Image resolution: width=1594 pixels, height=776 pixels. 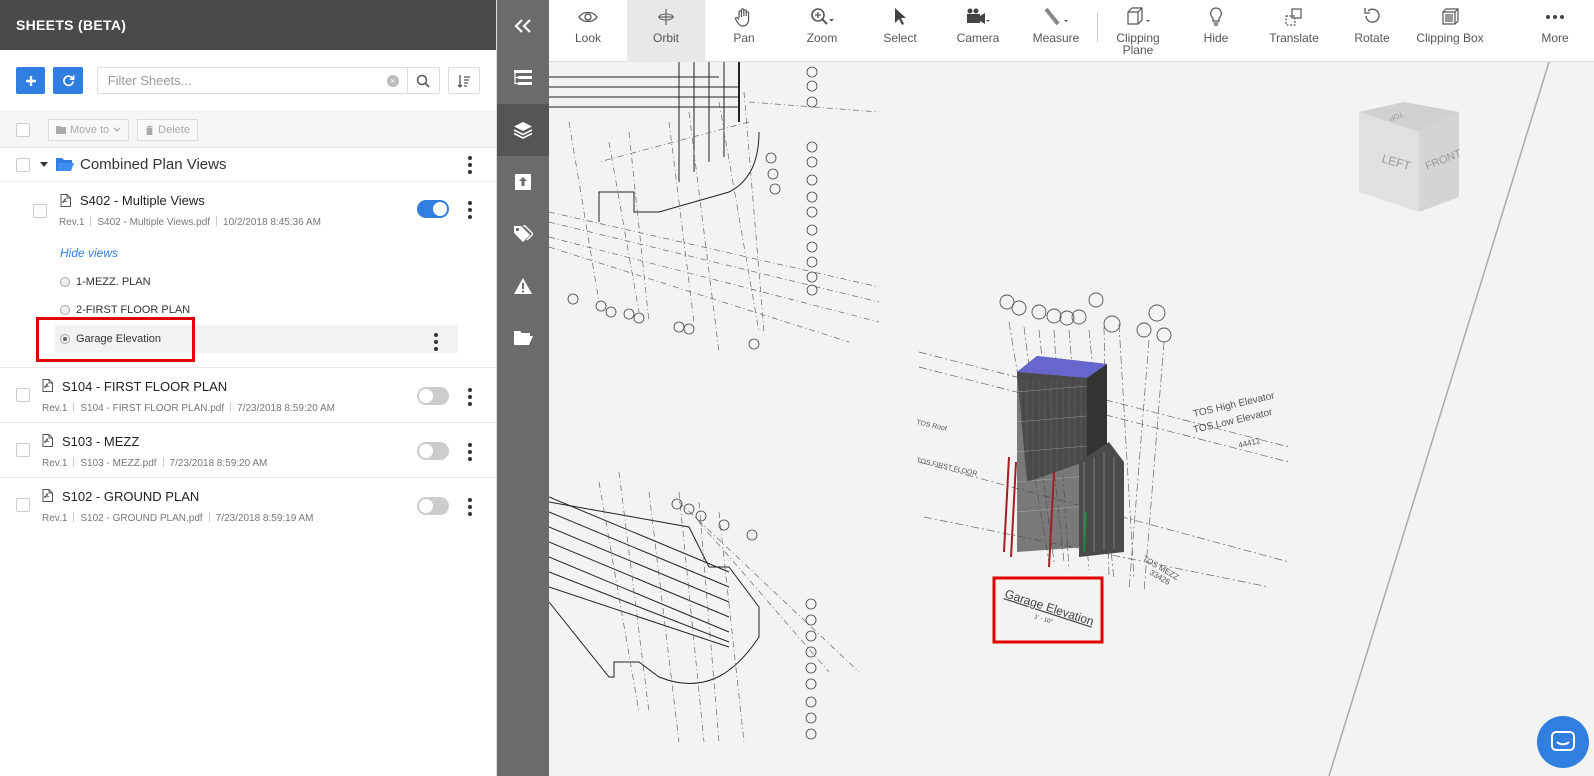 What do you see at coordinates (463, 80) in the screenshot?
I see `sort-button` at bounding box center [463, 80].